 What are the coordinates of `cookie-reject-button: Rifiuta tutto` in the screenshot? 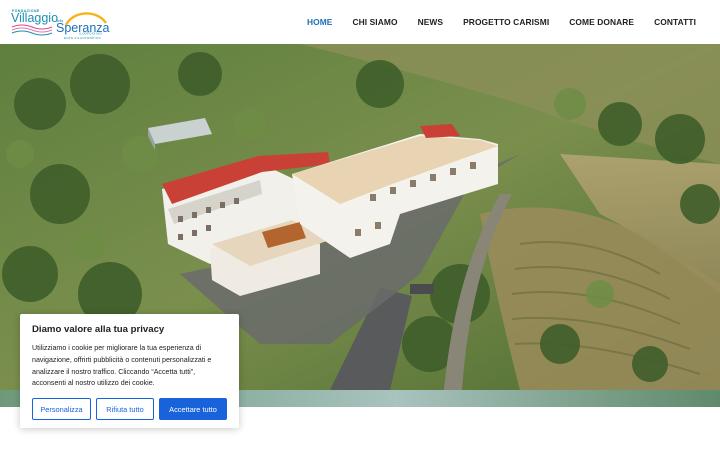 It's located at (125, 409).